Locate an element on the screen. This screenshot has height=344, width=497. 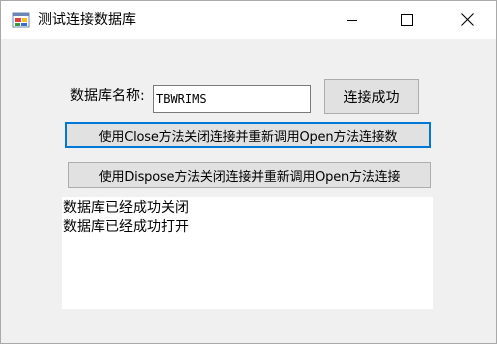
dispose-reopen-button: 使用Dispose方法关闭连接并重新调用Open方法连接 is located at coordinates (249, 175).